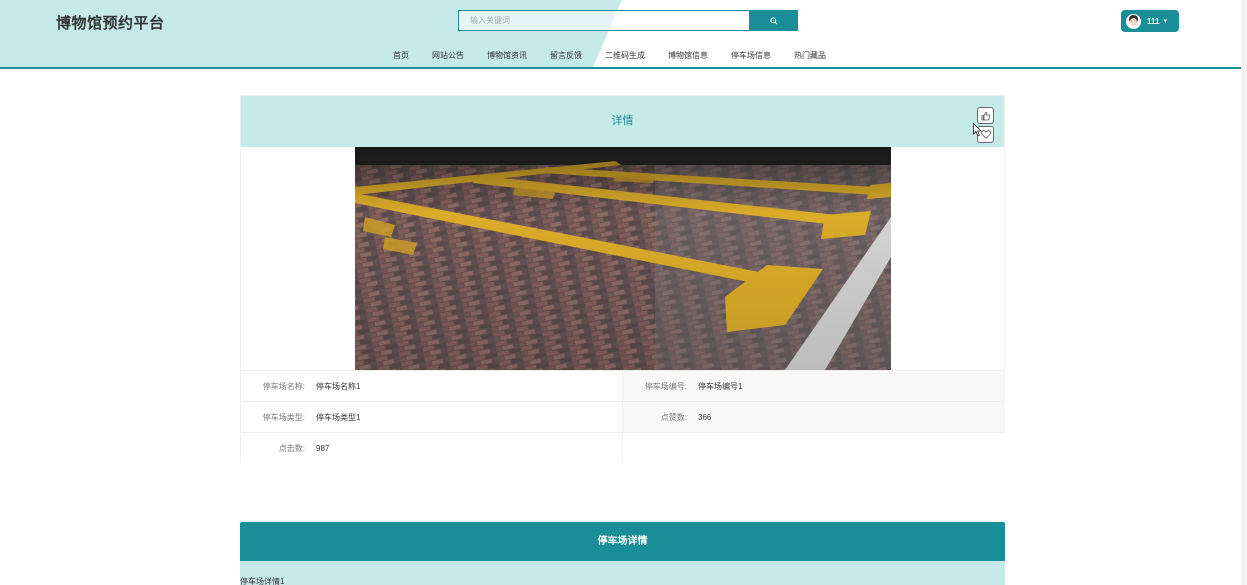 The image size is (1247, 585). I want to click on info-clicks-value: 987, so click(323, 448).